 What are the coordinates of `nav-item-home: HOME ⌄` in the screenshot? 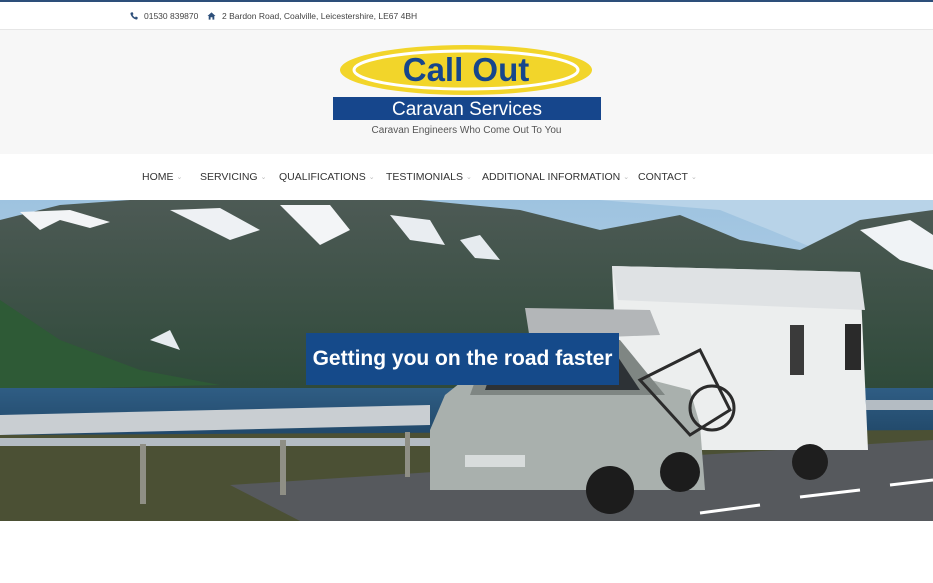 It's located at (162, 177).